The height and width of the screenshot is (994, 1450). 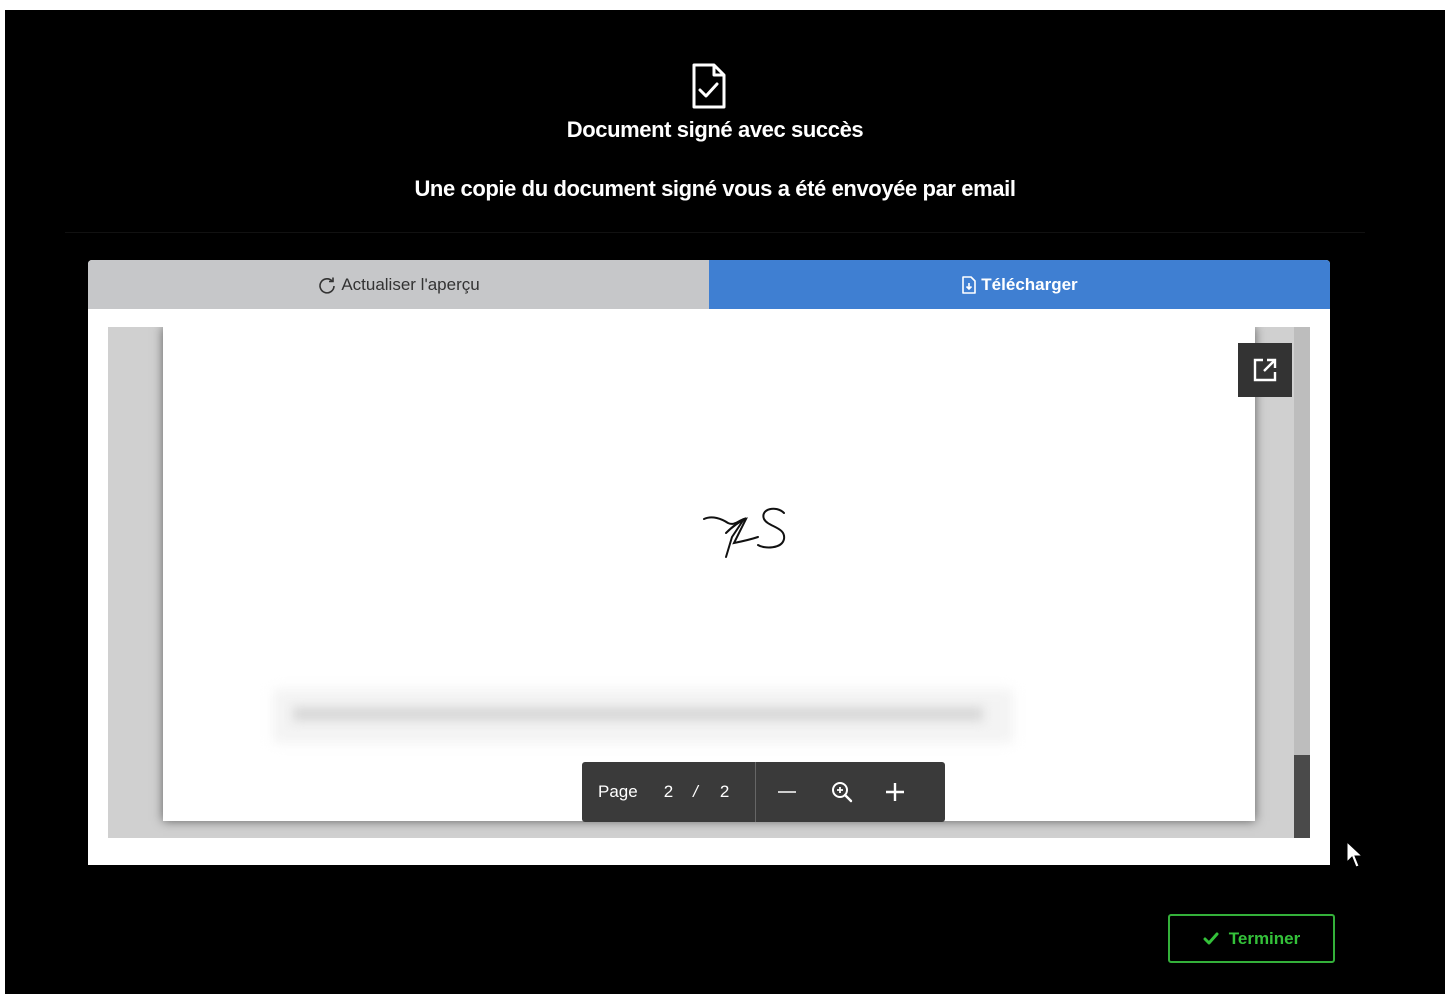 What do you see at coordinates (1302, 796) in the screenshot?
I see `scrollbar-thumb` at bounding box center [1302, 796].